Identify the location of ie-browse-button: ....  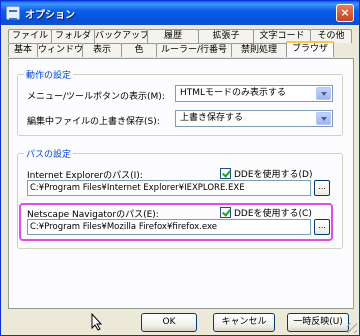
(322, 188).